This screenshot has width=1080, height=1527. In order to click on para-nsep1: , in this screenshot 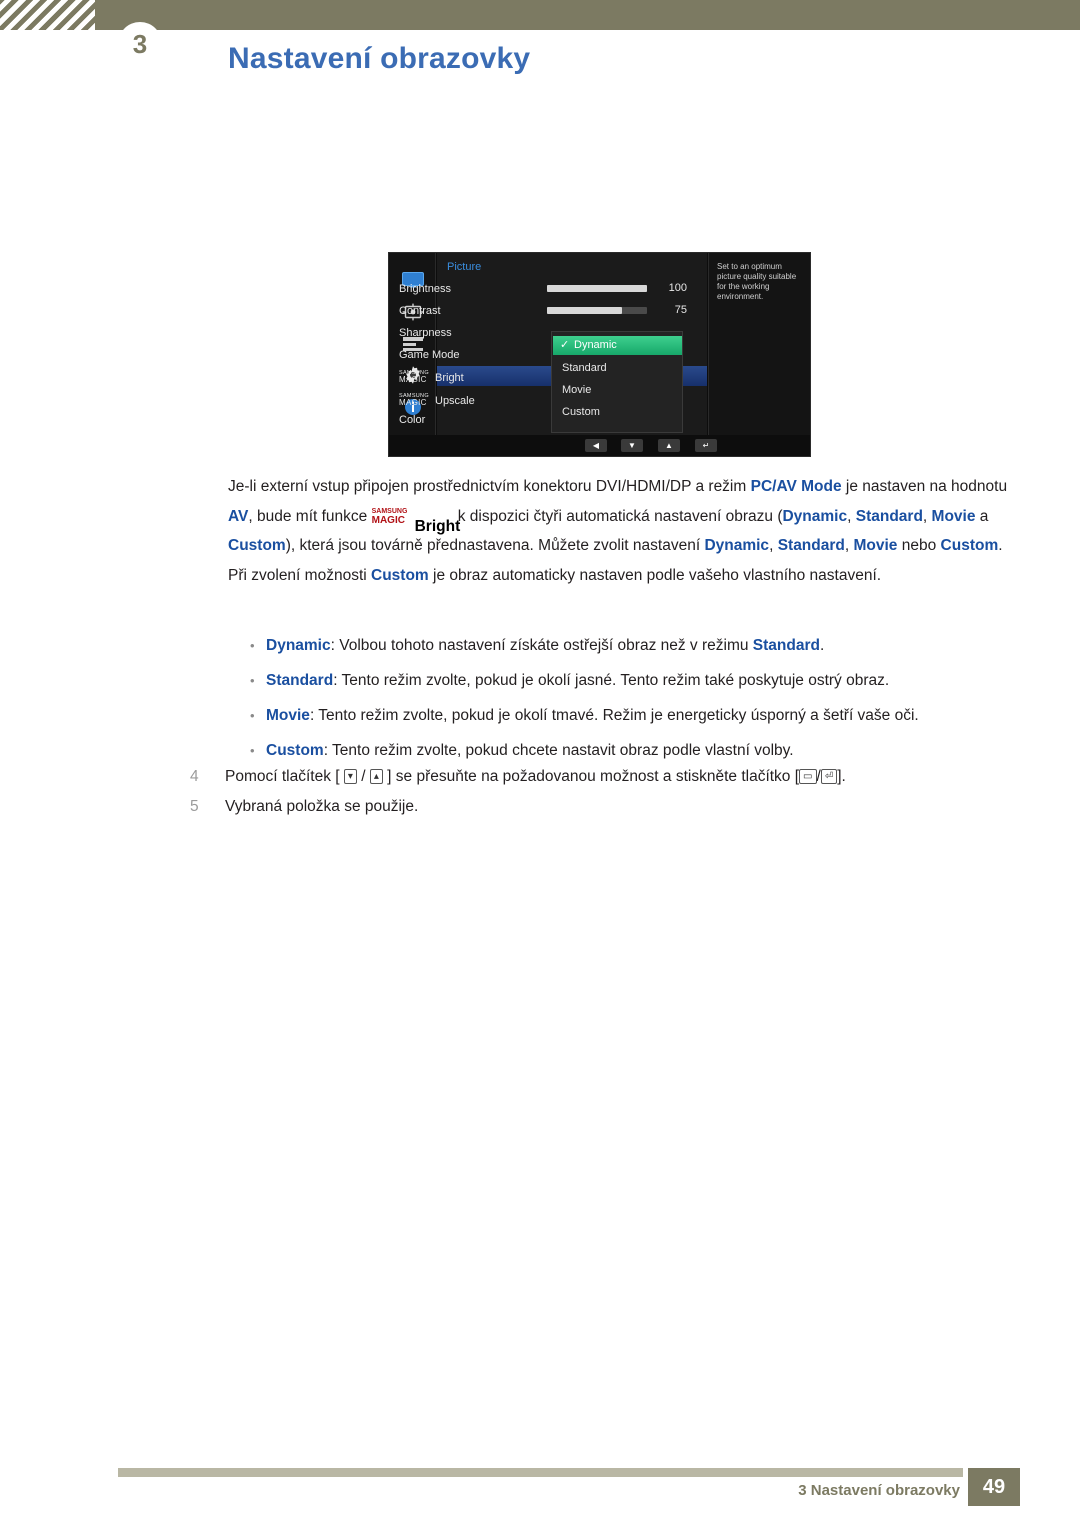, I will do `click(773, 545)`.